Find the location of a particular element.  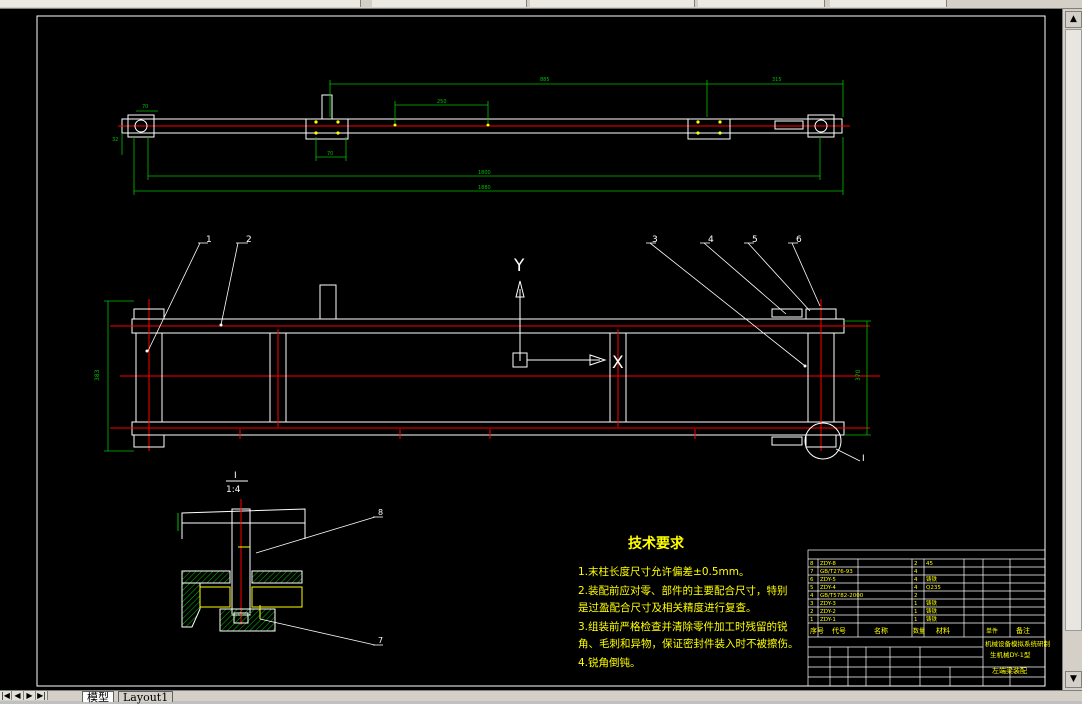

balloon-2: 2 is located at coordinates (249, 240).